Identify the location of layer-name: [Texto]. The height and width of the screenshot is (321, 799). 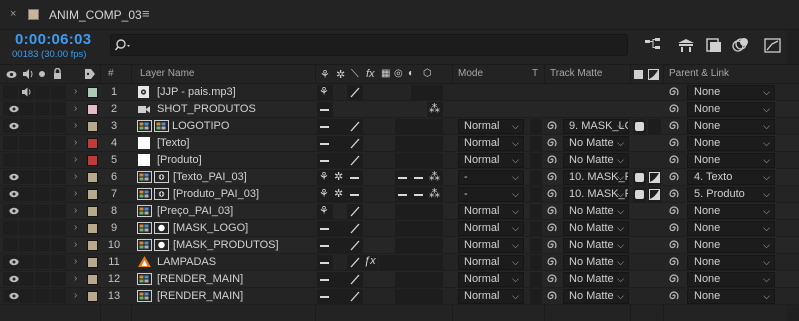
(173, 143).